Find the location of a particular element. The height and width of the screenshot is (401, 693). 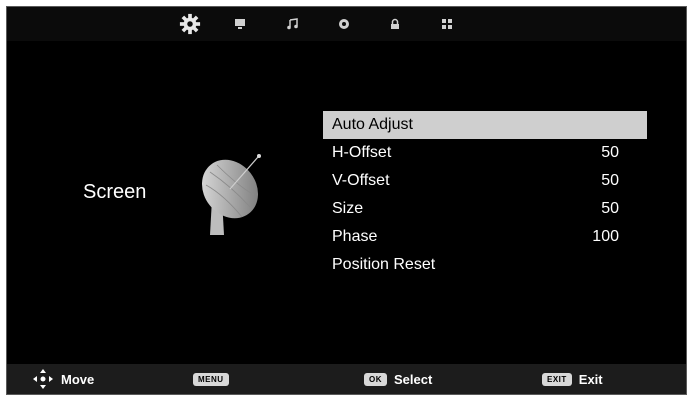

menu-item-label: V-Offset is located at coordinates (361, 180).